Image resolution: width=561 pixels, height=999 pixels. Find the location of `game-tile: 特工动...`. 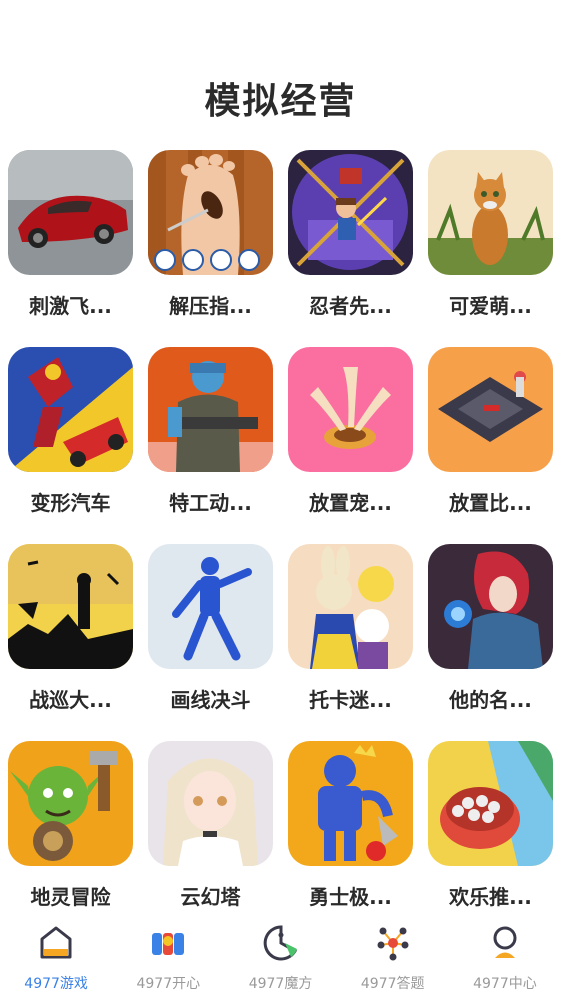

game-tile: 特工动... is located at coordinates (210, 431).